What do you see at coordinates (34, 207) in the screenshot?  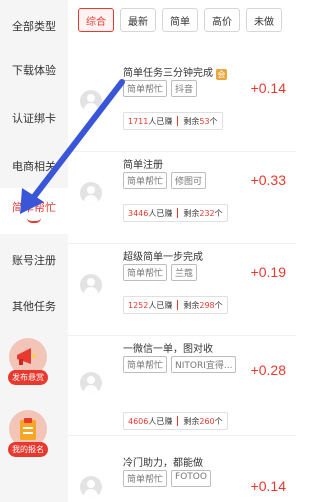 I see `sidebar-item-label: 简单帮忙` at bounding box center [34, 207].